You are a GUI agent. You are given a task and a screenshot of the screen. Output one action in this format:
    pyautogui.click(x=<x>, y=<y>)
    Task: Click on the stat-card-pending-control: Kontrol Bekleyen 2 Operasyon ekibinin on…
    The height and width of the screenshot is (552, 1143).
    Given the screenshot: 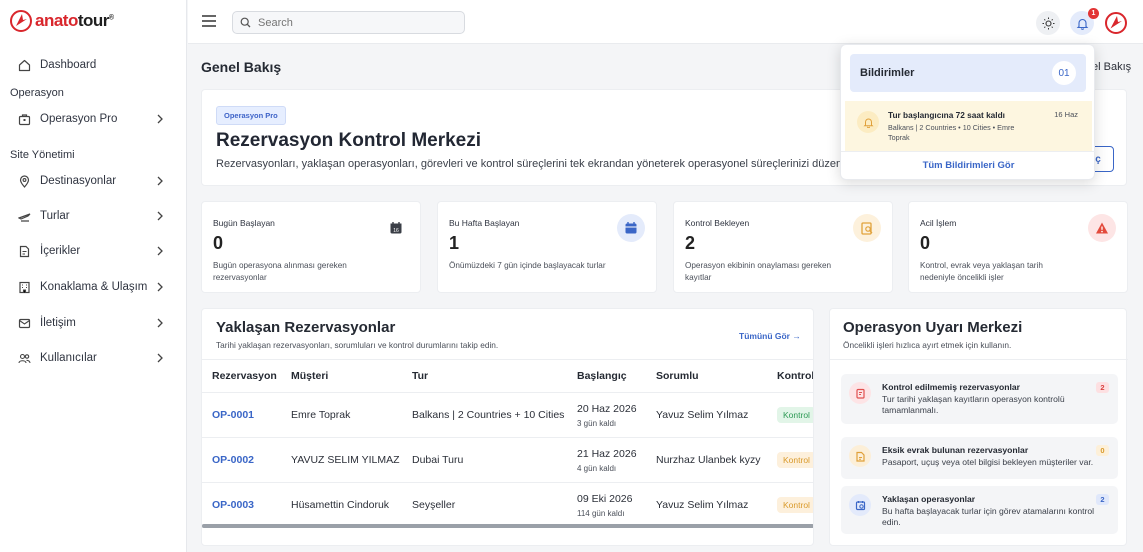 What is the action you would take?
    pyautogui.click(x=783, y=247)
    